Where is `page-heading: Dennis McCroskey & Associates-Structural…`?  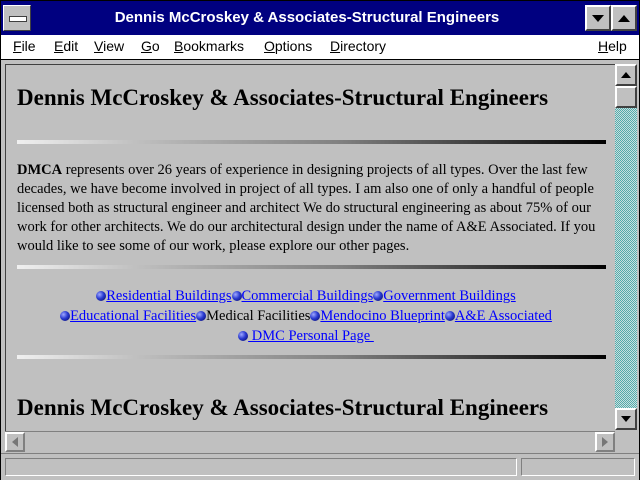 page-heading: Dennis McCroskey & Associates-Structural… is located at coordinates (283, 97).